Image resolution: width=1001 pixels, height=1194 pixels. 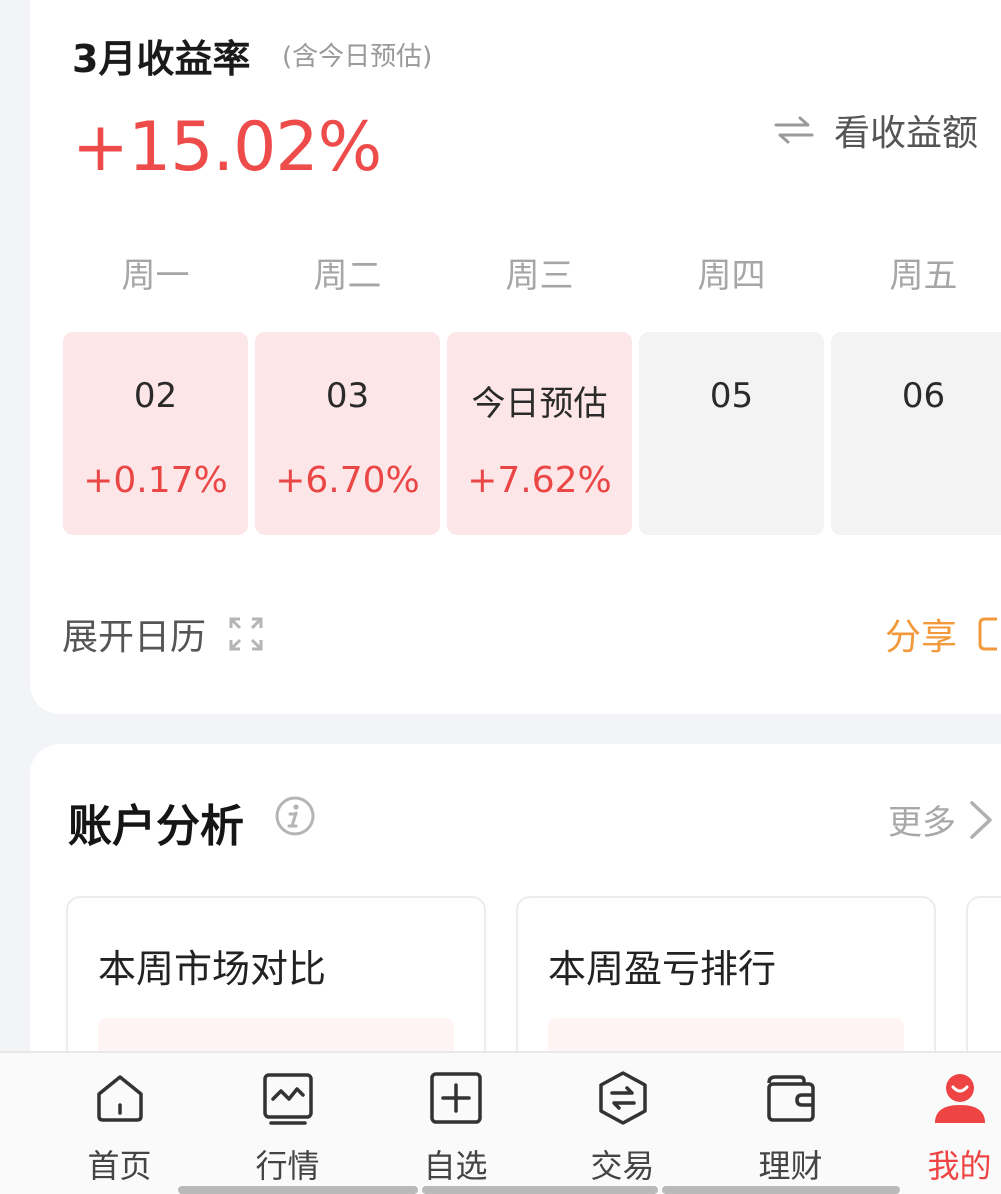 I want to click on tab-watchlist: 自选, so click(x=455, y=1123).